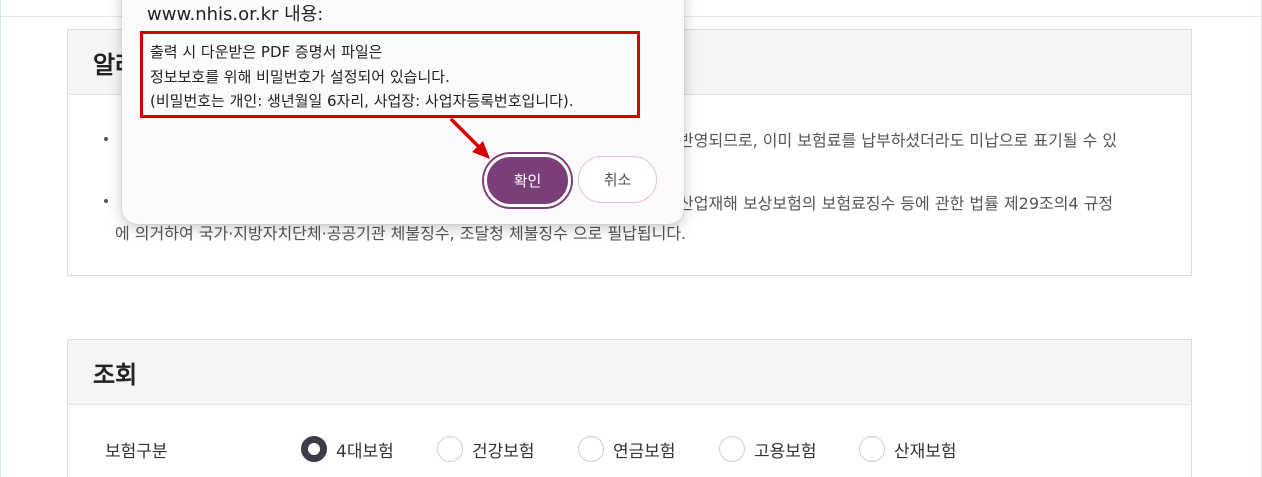 The height and width of the screenshot is (477, 1262). What do you see at coordinates (115, 374) in the screenshot?
I see `search-title: 조회` at bounding box center [115, 374].